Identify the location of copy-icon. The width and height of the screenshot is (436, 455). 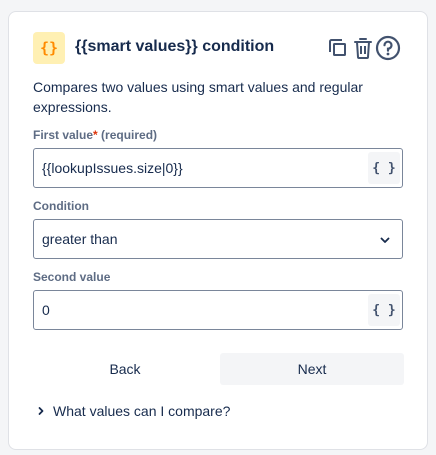
(338, 48).